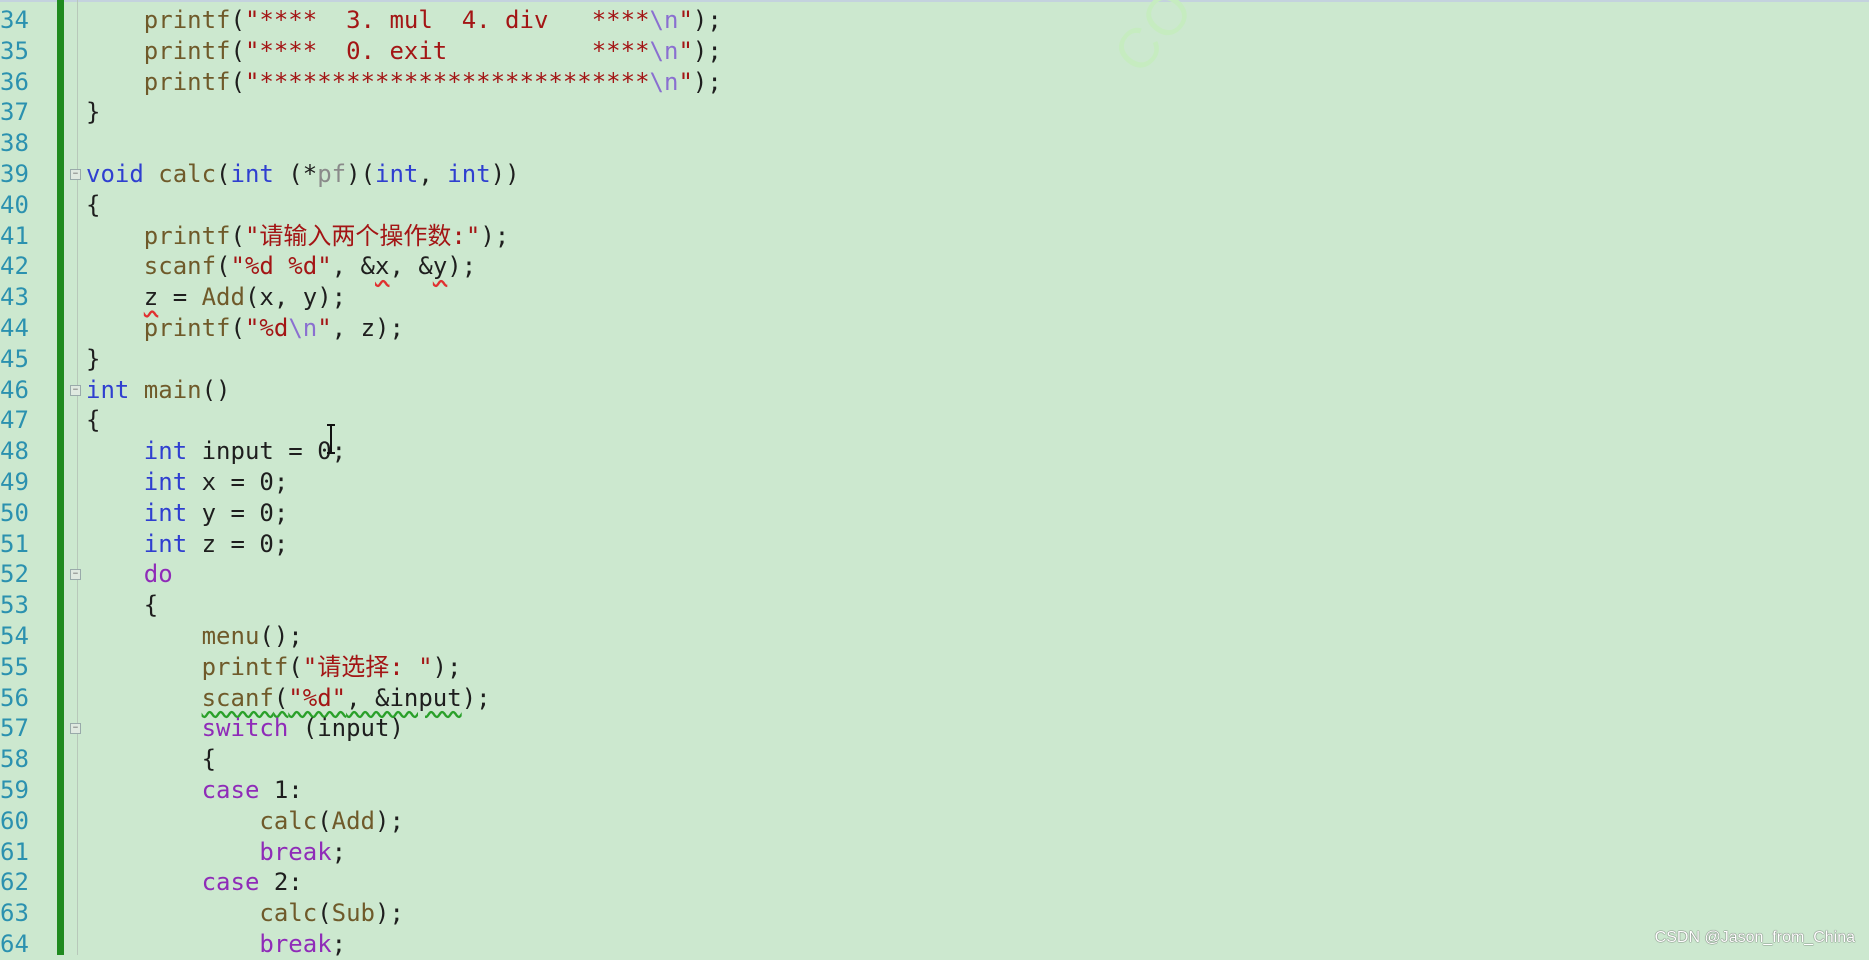 Image resolution: width=1869 pixels, height=960 pixels. I want to click on code-line: printf("%d\n", z);, so click(404, 328).